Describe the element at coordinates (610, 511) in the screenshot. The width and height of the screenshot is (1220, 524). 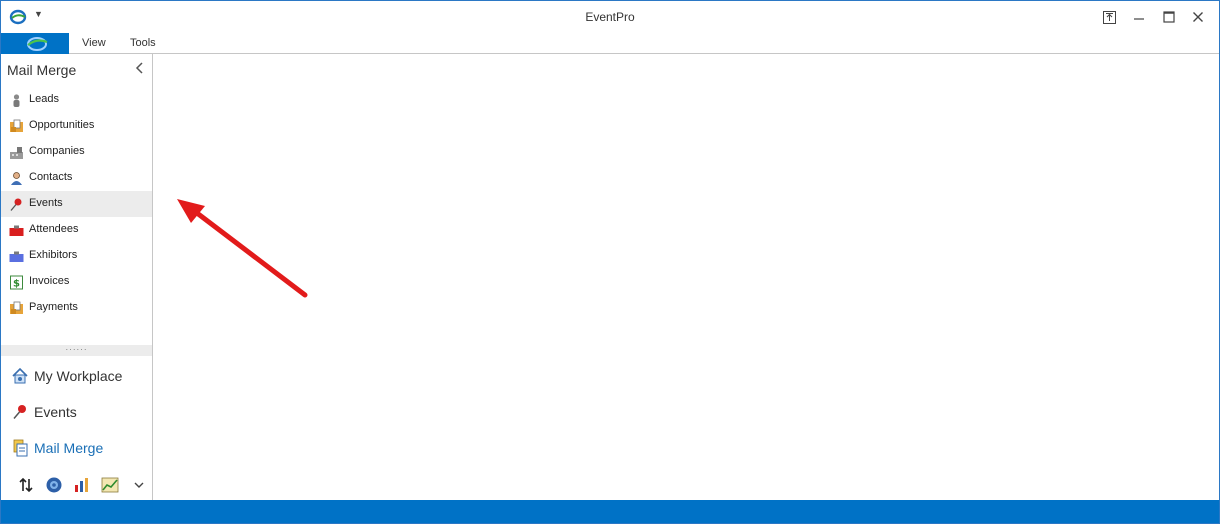
I see `status-bar` at that location.